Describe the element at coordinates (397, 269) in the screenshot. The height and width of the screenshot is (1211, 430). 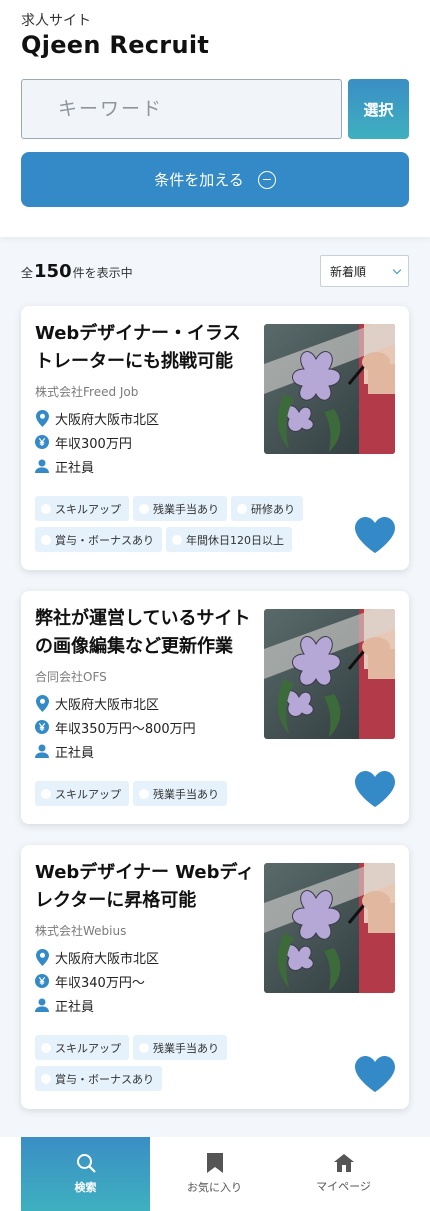
I see `chevron-down-icon` at that location.